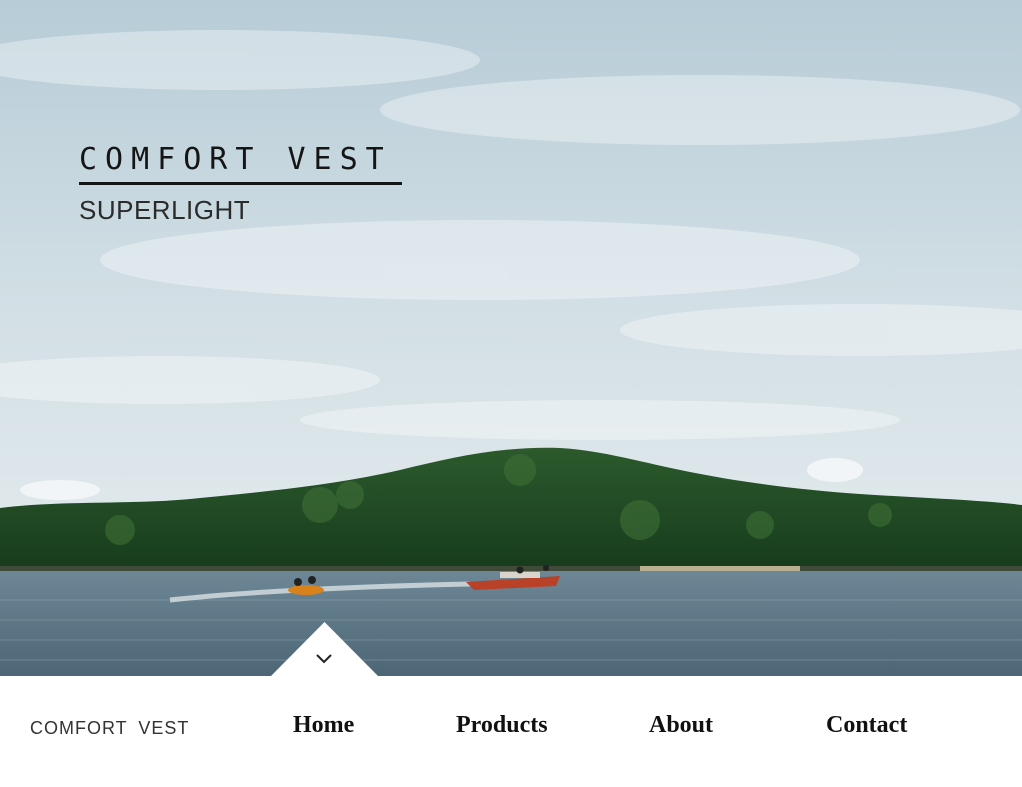 This screenshot has height=787, width=1022. I want to click on navigation-bar: COMFORT VEST Home Products About Contact, so click(511, 731).